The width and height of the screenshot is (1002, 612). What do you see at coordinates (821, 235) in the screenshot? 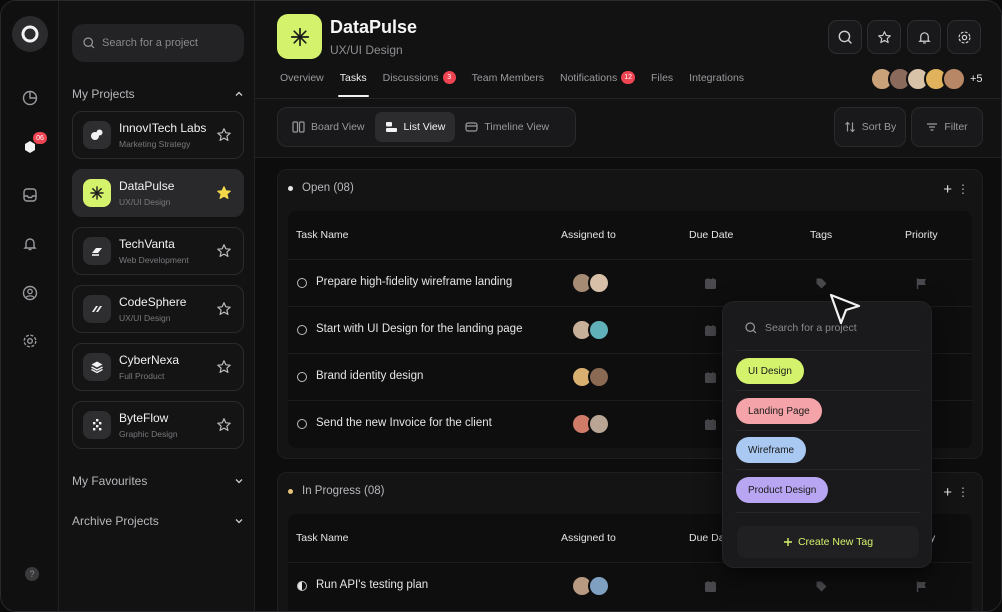
I see `column-header-tags: Tags` at bounding box center [821, 235].